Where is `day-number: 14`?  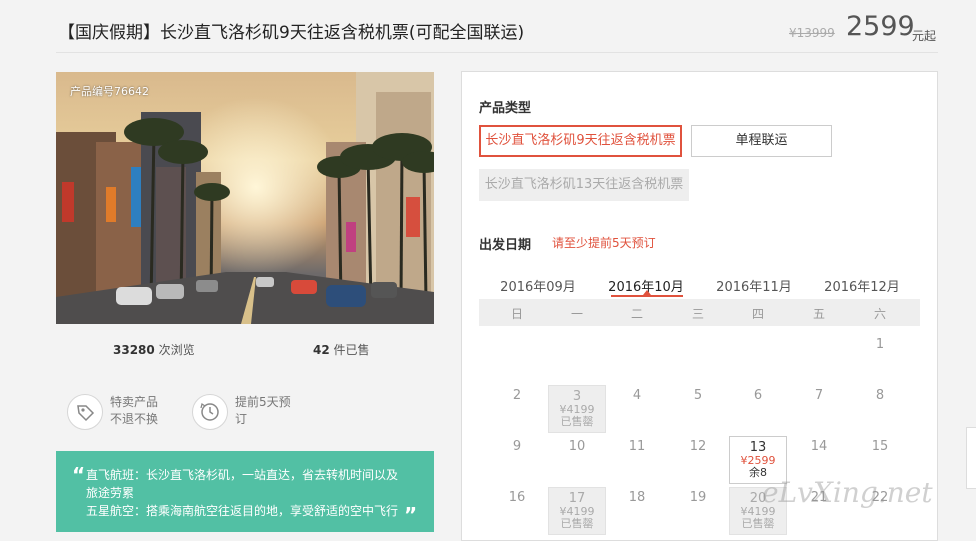
day-number: 14 is located at coordinates (819, 446).